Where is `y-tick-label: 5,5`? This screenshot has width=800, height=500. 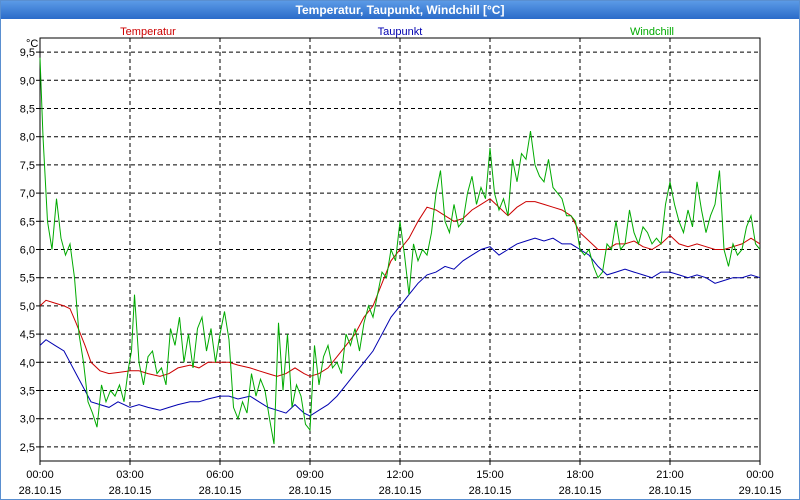 y-tick-label: 5,5 is located at coordinates (27, 279).